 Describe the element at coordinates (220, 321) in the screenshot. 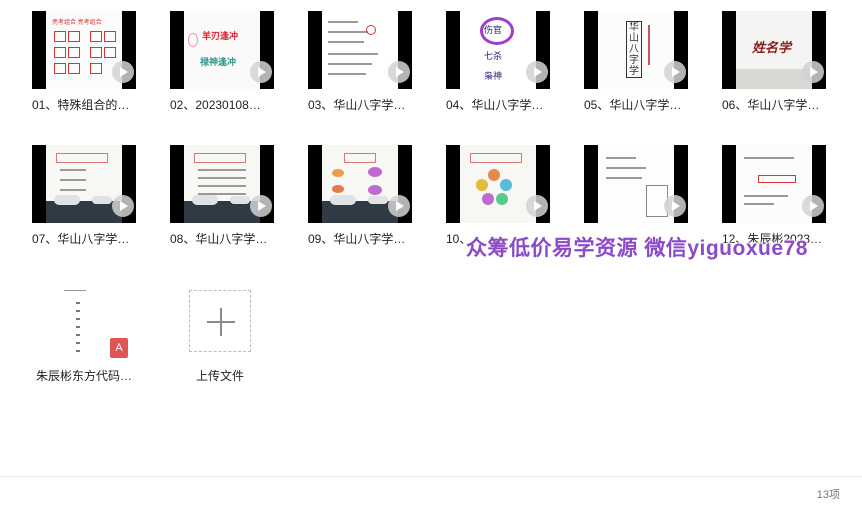

I see `upload-button` at that location.